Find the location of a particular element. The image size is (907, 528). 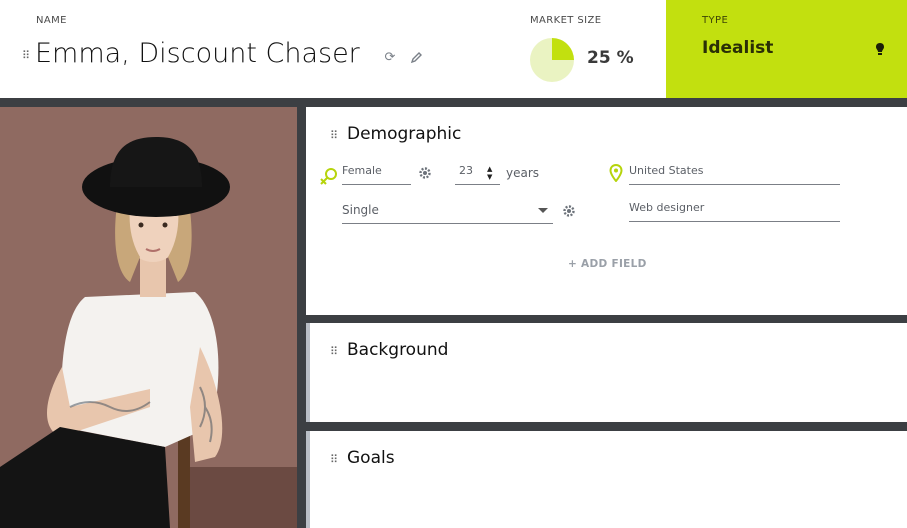

type-label: TYPE is located at coordinates (715, 20).